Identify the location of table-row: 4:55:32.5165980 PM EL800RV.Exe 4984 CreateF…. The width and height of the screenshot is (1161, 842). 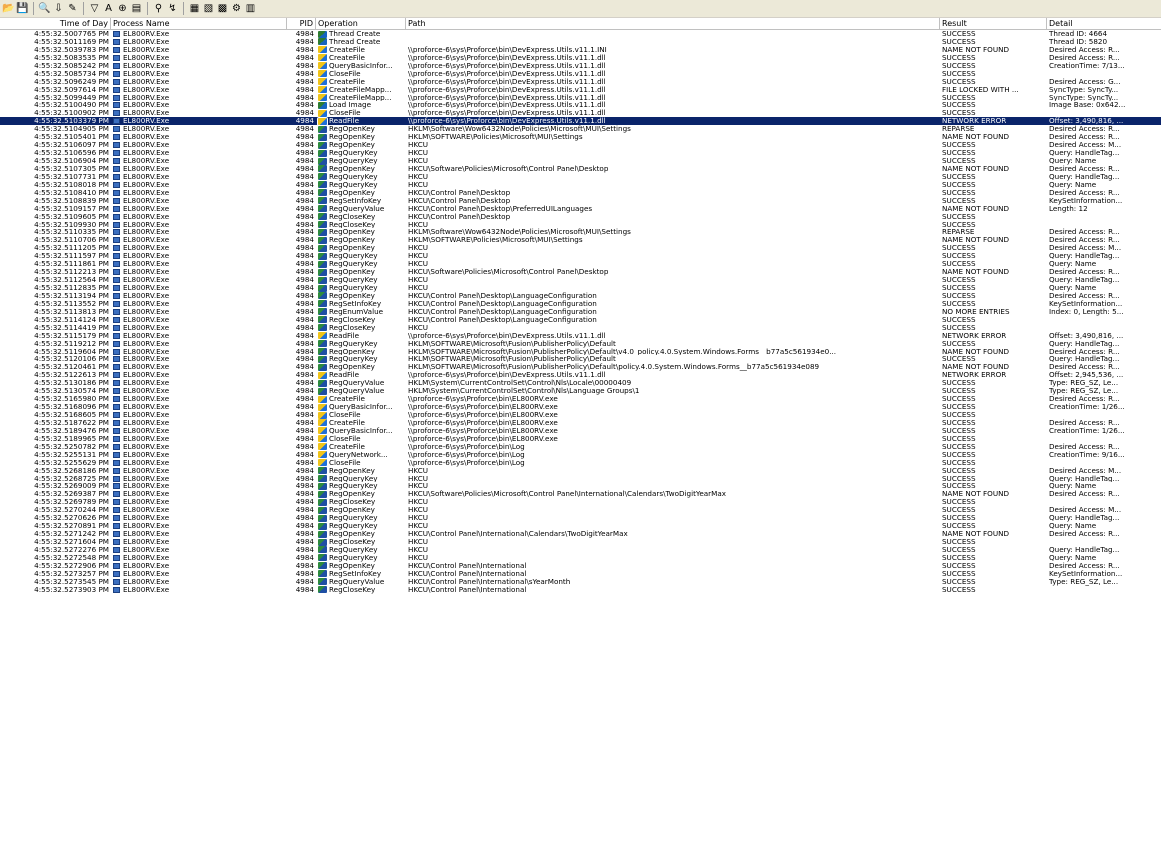
(580, 399).